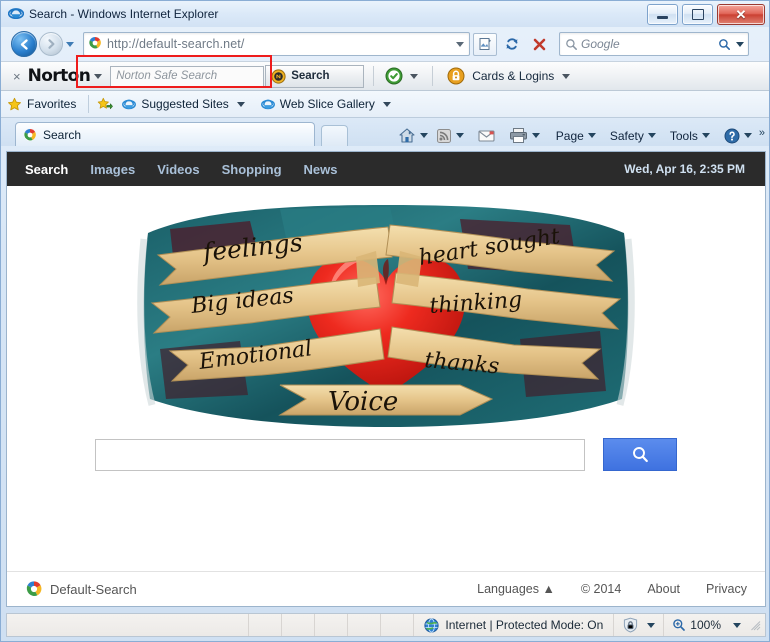 This screenshot has width=770, height=642. I want to click on favorites-button: Favorites, so click(41, 104).